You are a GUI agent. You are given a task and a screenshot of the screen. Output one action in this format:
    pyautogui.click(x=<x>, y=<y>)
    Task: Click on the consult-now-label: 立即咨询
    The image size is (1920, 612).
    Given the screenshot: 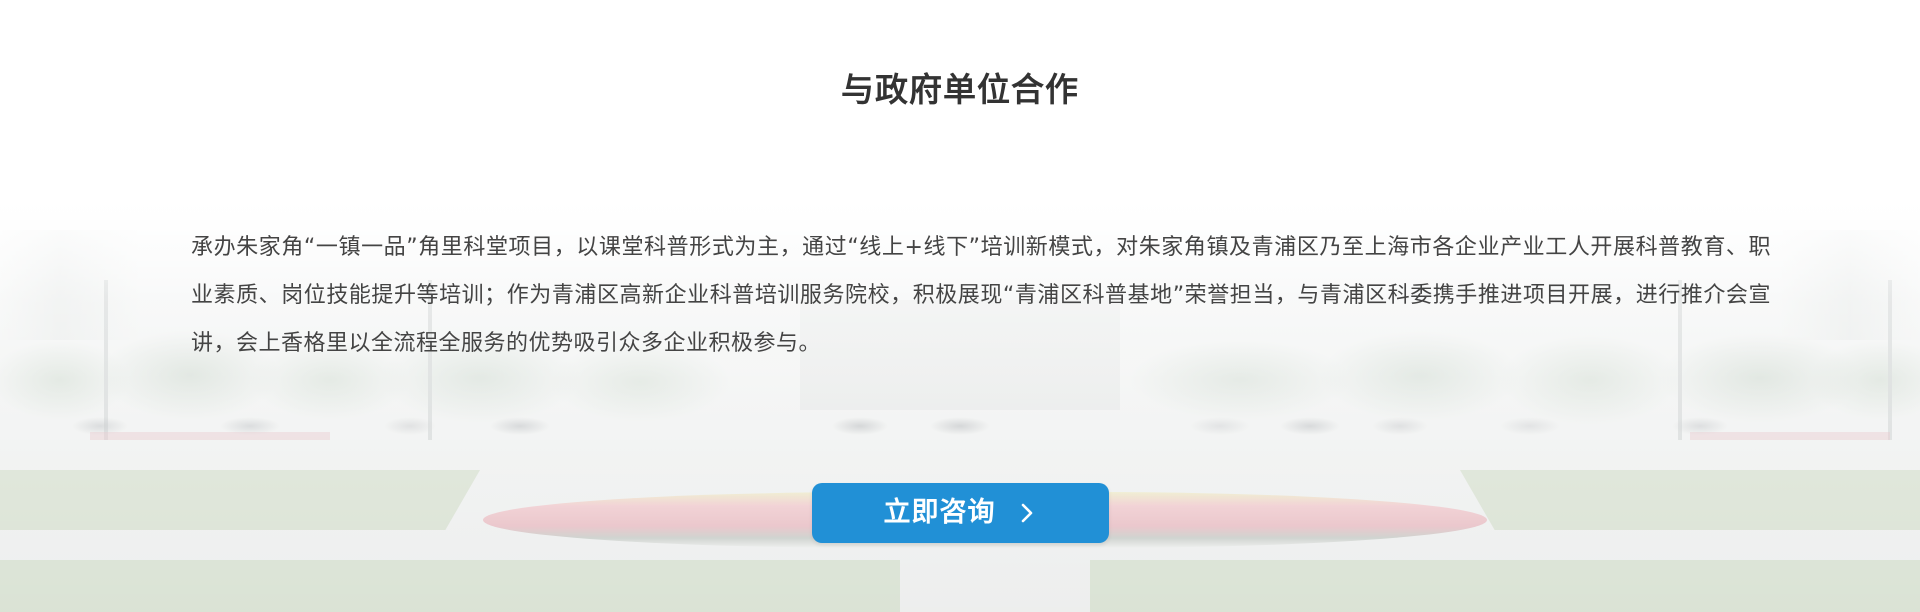 What is the action you would take?
    pyautogui.click(x=939, y=512)
    